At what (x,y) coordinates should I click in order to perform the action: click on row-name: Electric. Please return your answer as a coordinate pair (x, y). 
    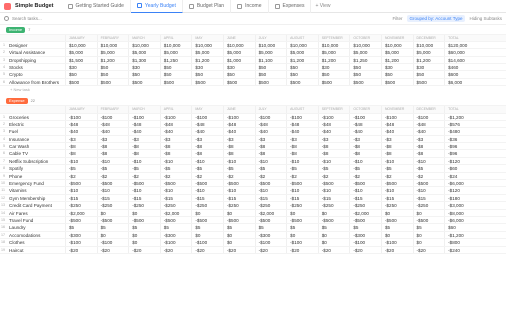
    Looking at the image, I should click on (36, 124).